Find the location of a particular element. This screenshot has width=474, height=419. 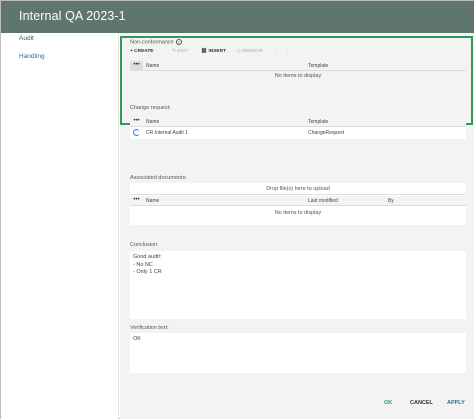

sidebar-item-handling: Handling is located at coordinates (32, 56).